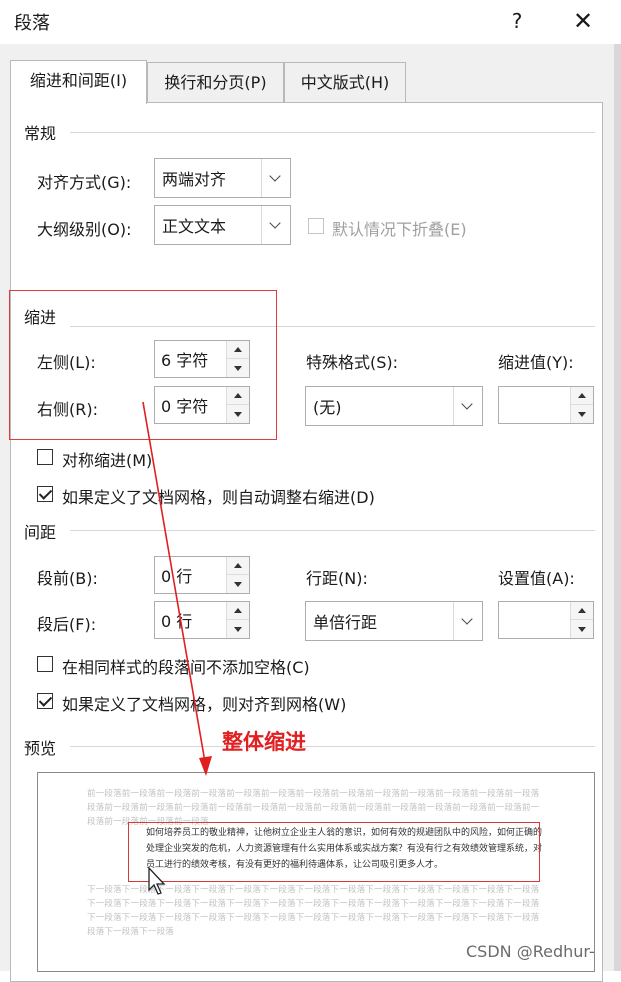 The height and width of the screenshot is (982, 621). I want to click on arrow-head, so click(205, 766).